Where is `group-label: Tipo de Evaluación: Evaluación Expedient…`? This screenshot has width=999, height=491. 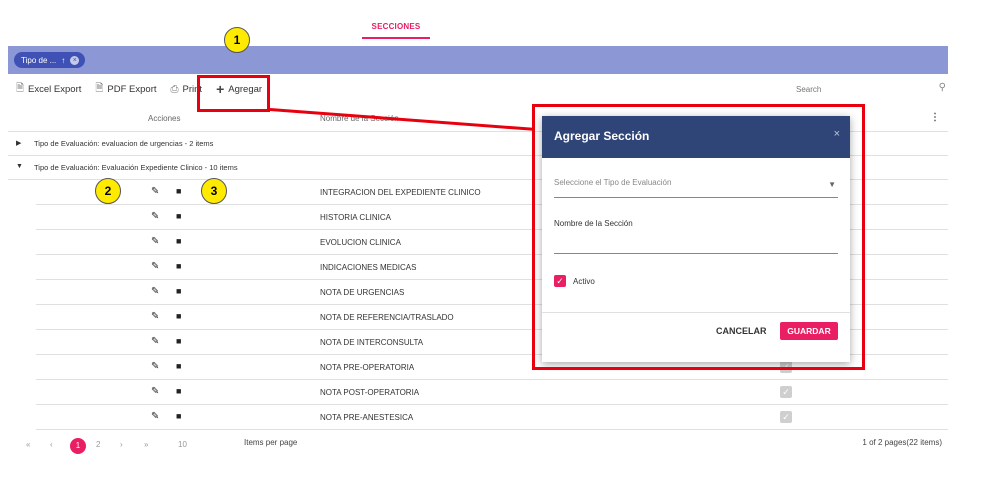 group-label: Tipo de Evaluación: Evaluación Expedient… is located at coordinates (136, 167).